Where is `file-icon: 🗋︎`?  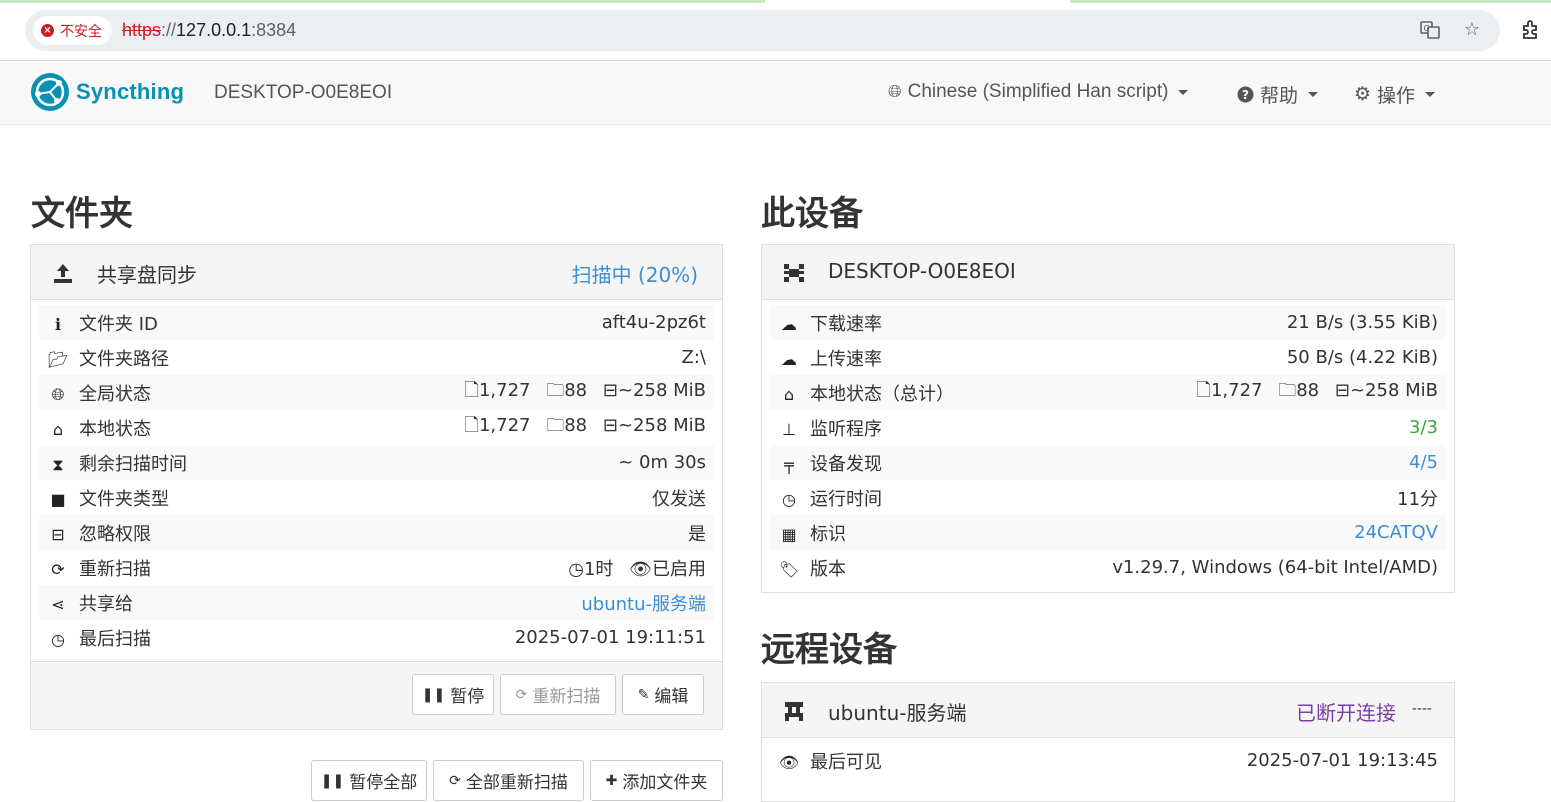
file-icon: 🗋︎ is located at coordinates (1203, 390).